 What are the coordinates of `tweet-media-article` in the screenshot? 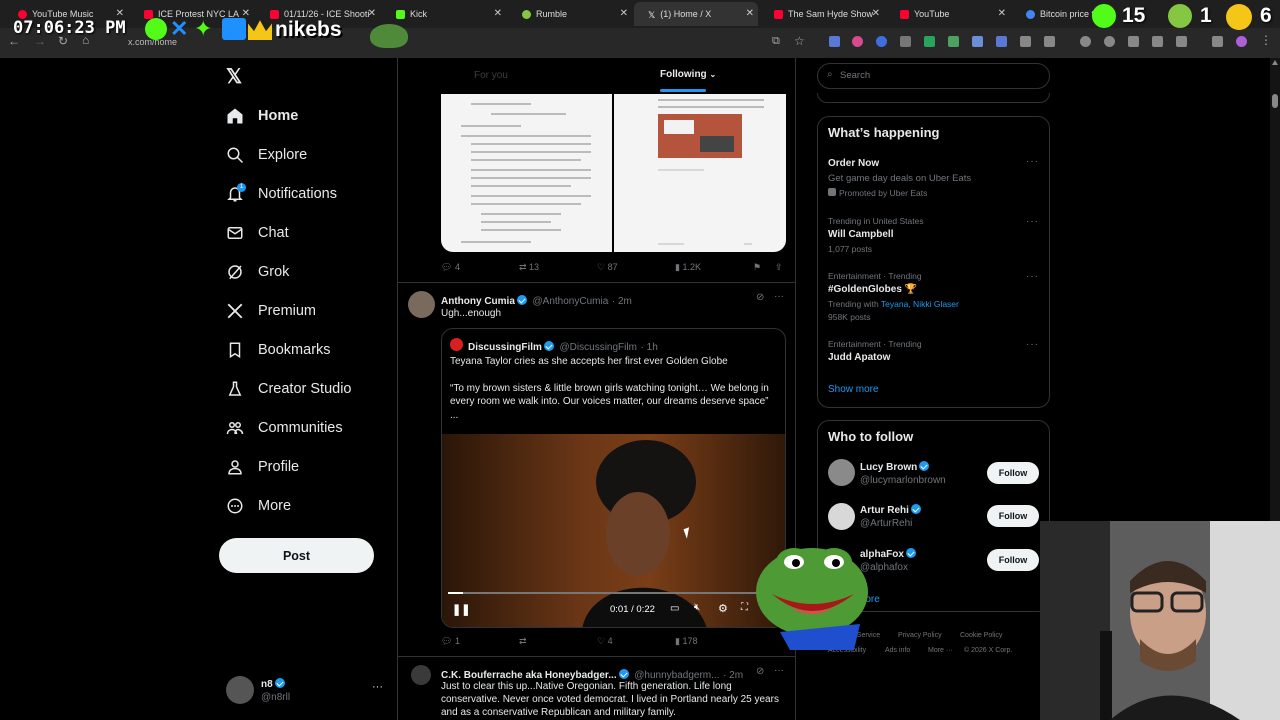 It's located at (700, 173).